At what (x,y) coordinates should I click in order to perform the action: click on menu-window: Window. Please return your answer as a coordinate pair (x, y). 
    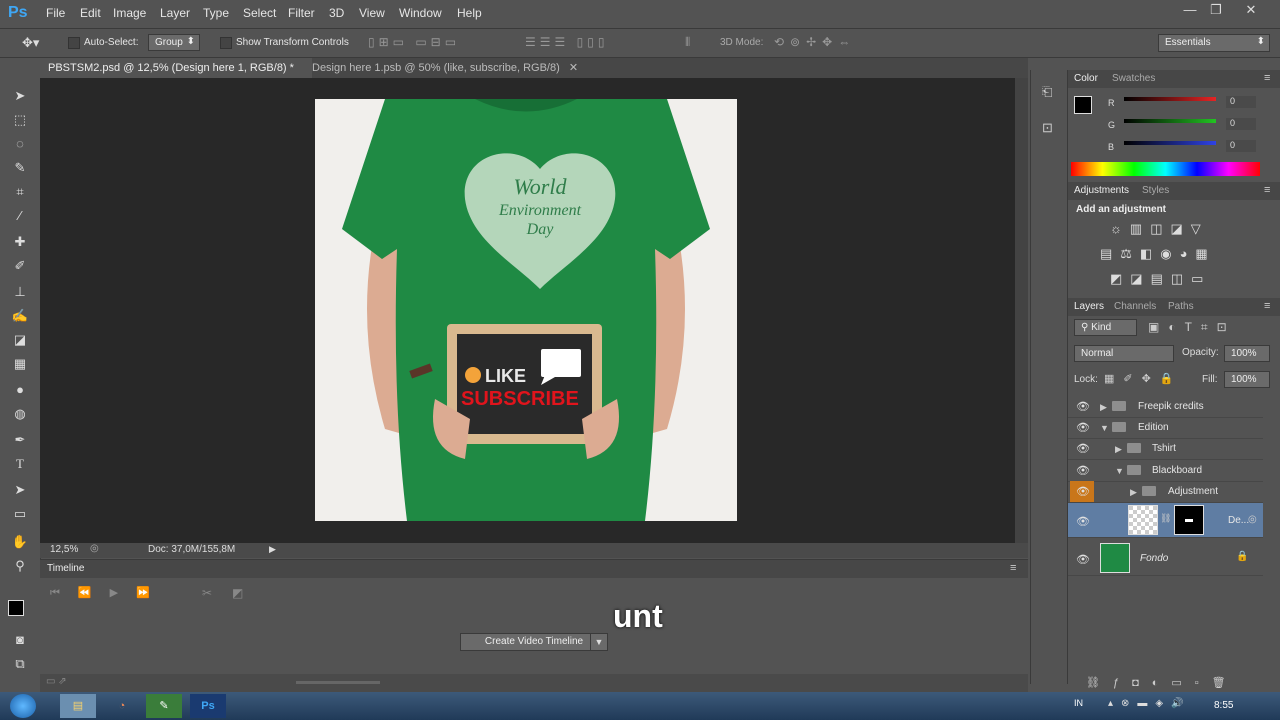
    Looking at the image, I should click on (420, 13).